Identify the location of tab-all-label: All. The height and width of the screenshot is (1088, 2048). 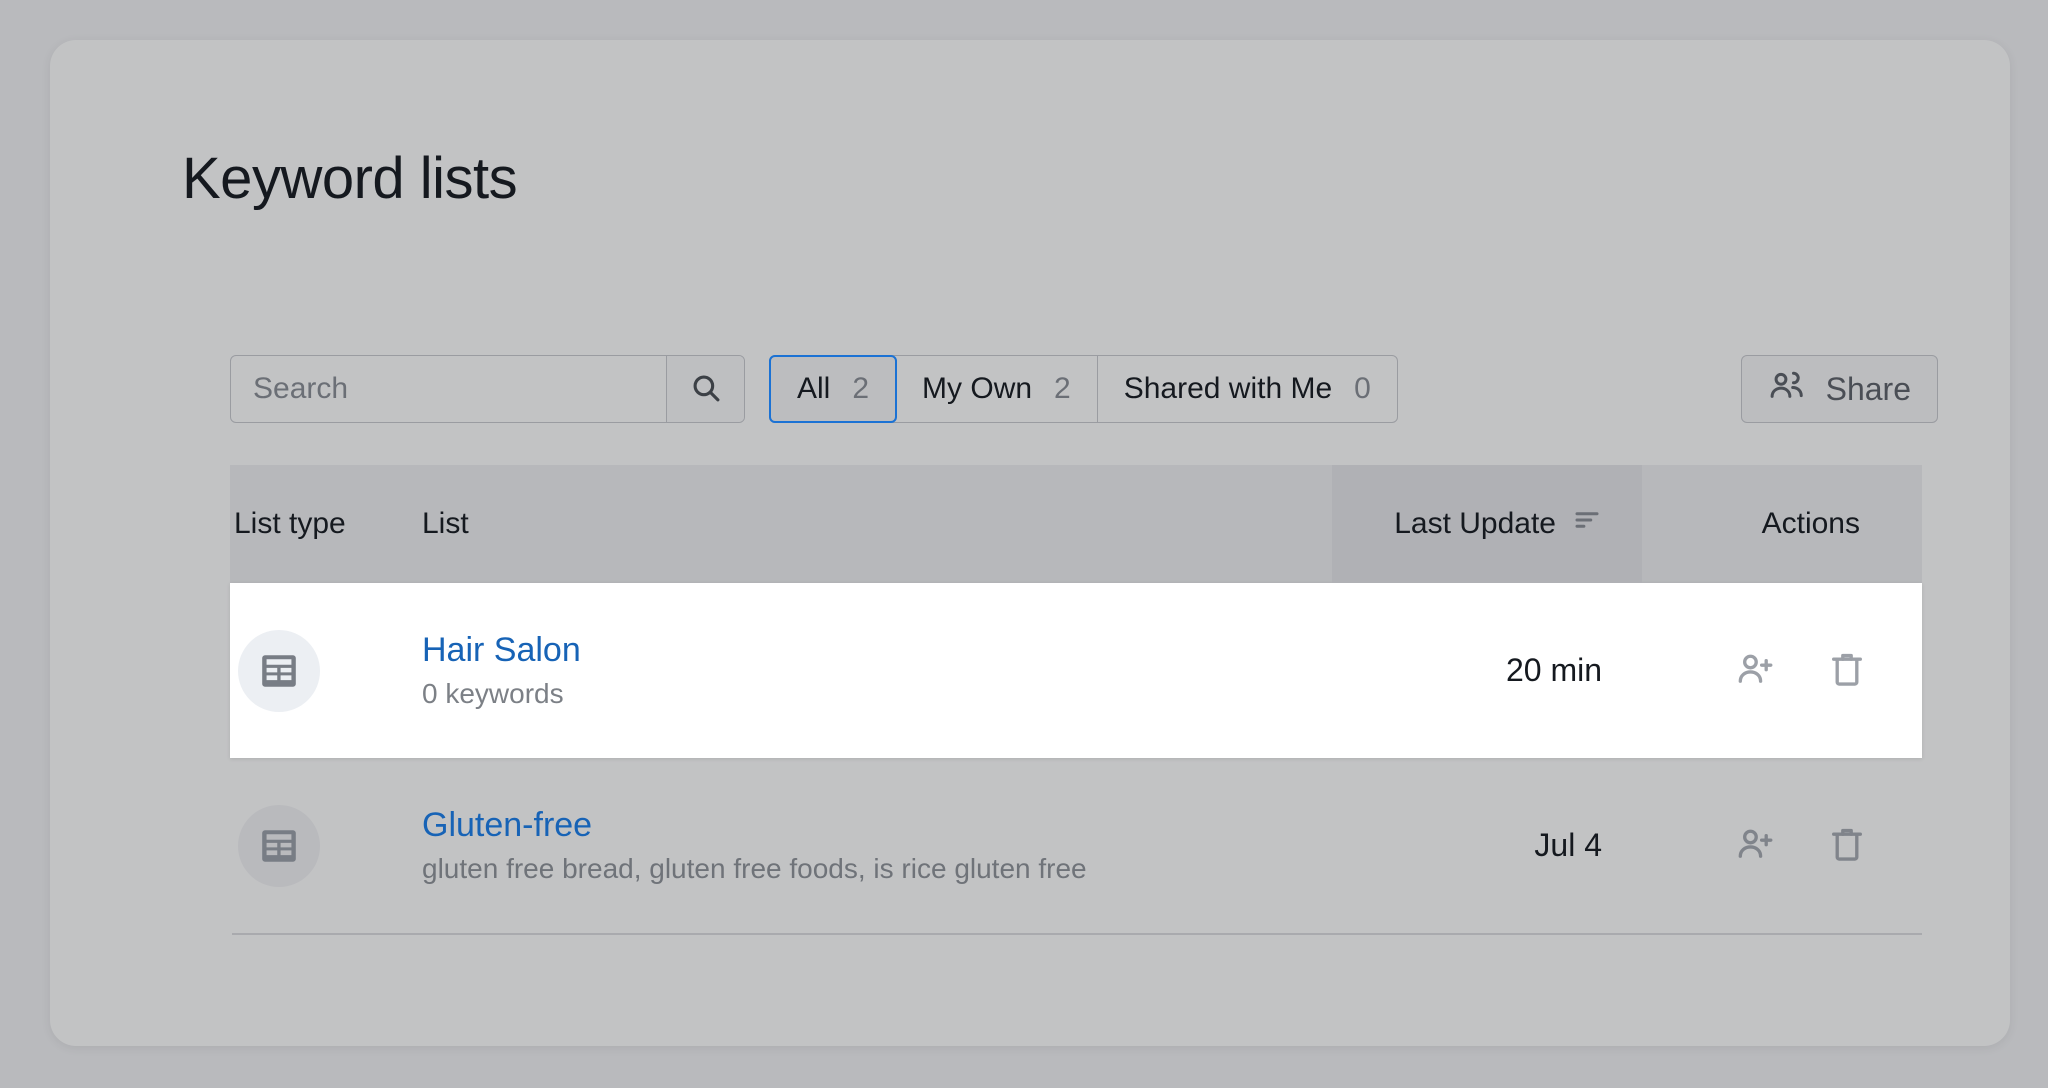
(814, 388).